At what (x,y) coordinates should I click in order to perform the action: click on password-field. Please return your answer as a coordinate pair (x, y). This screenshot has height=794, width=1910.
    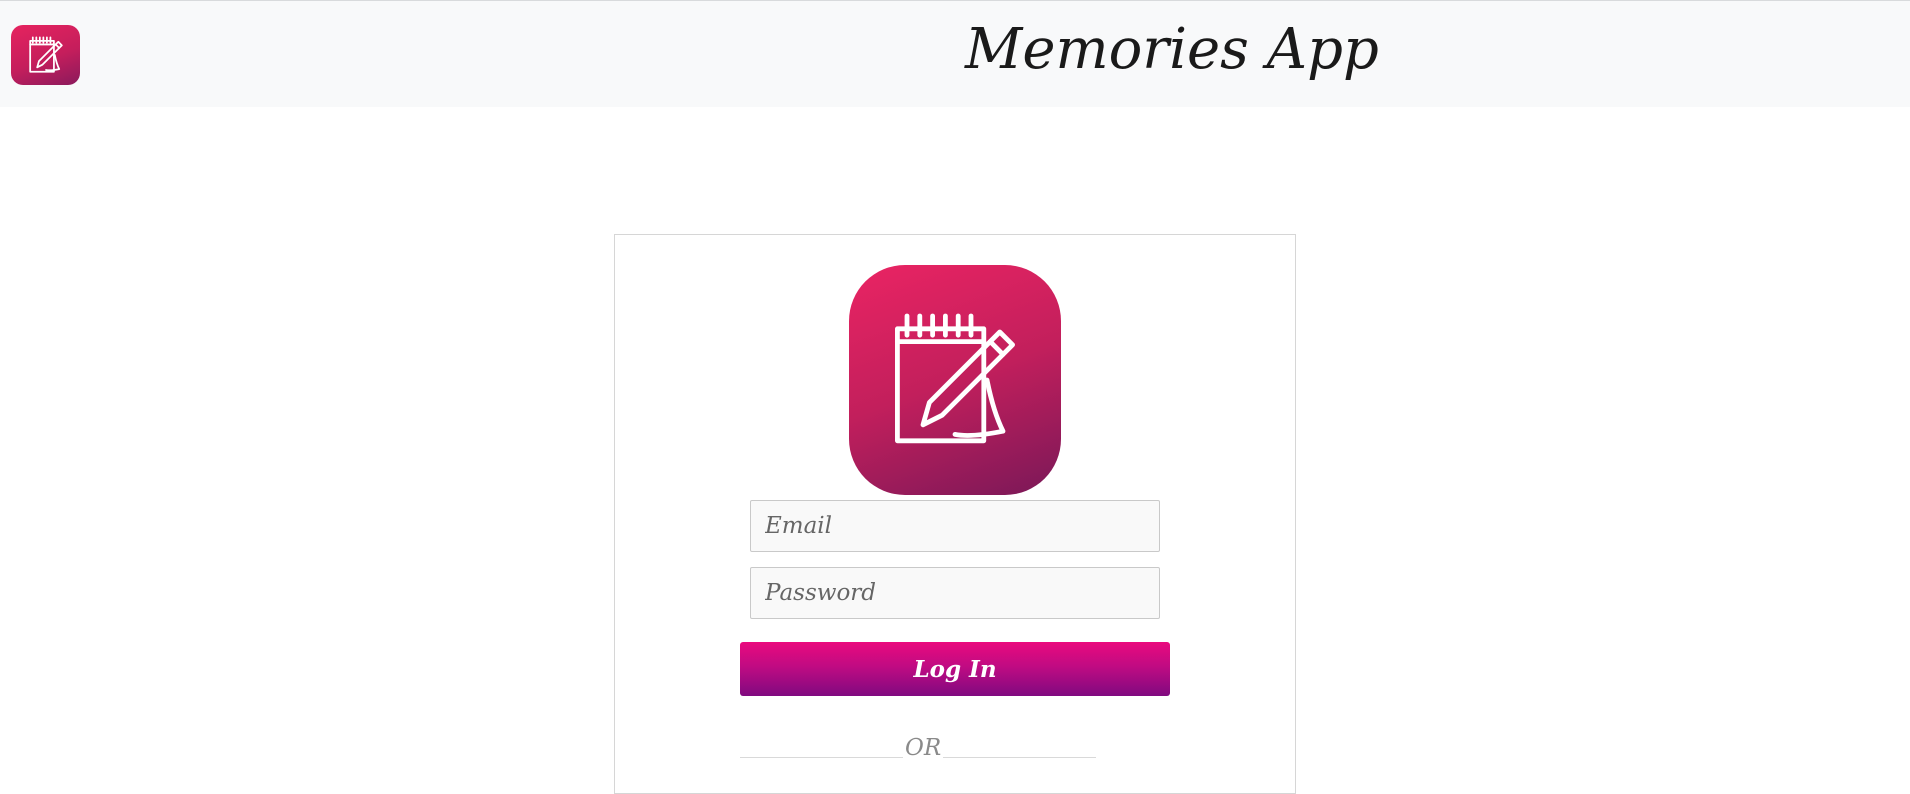
    Looking at the image, I should click on (955, 593).